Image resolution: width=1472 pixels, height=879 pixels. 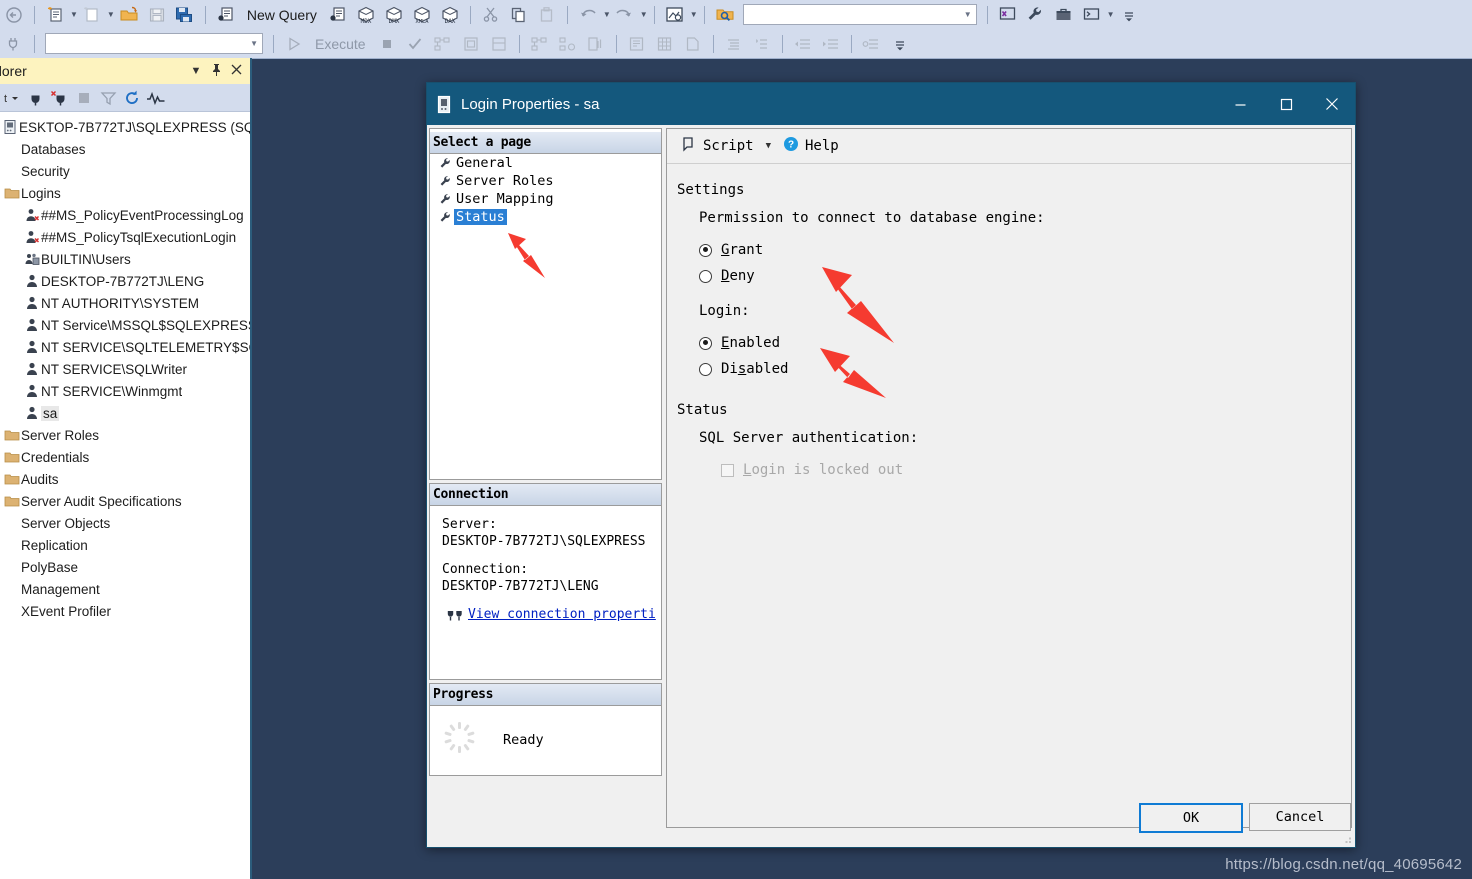 What do you see at coordinates (1008, 15) in the screenshot?
I see `visual-studio-icon` at bounding box center [1008, 15].